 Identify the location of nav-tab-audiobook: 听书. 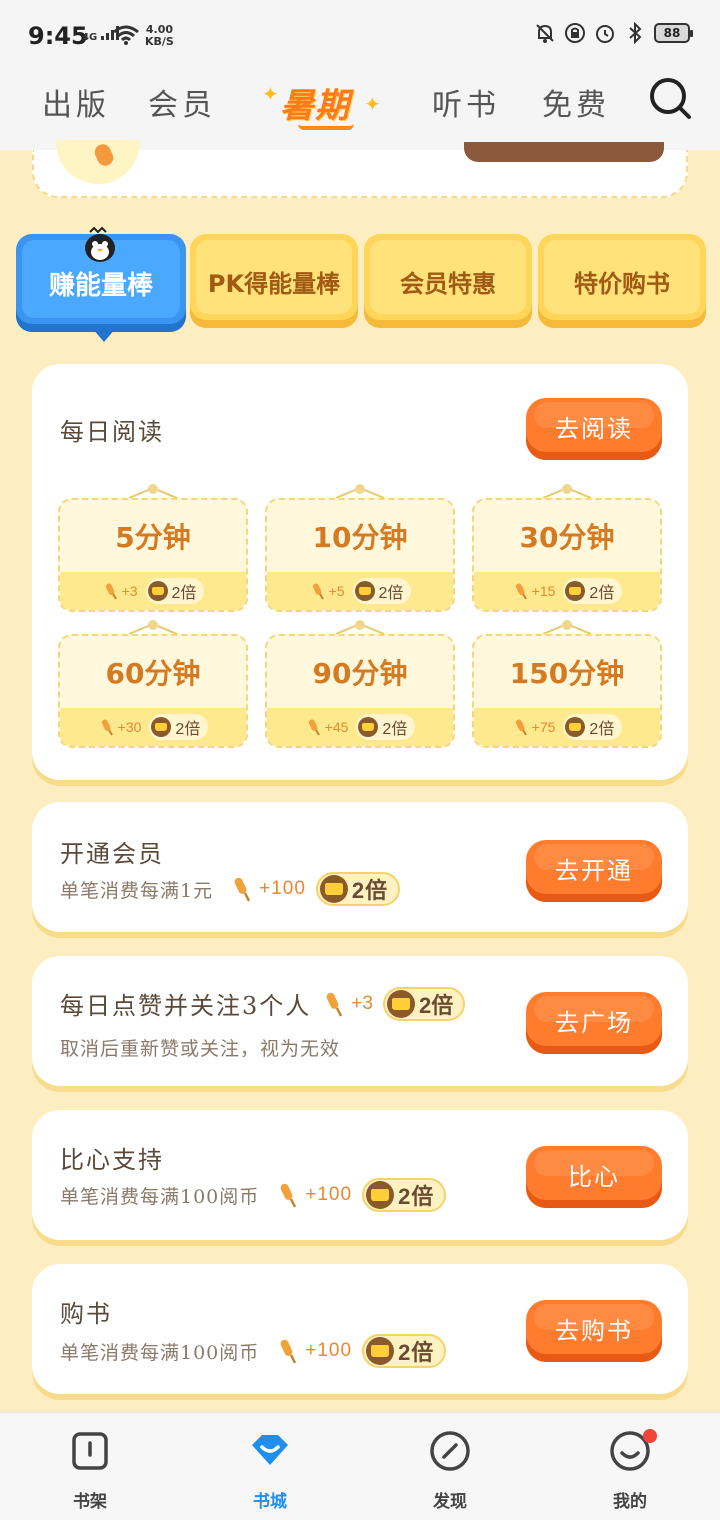
(466, 102).